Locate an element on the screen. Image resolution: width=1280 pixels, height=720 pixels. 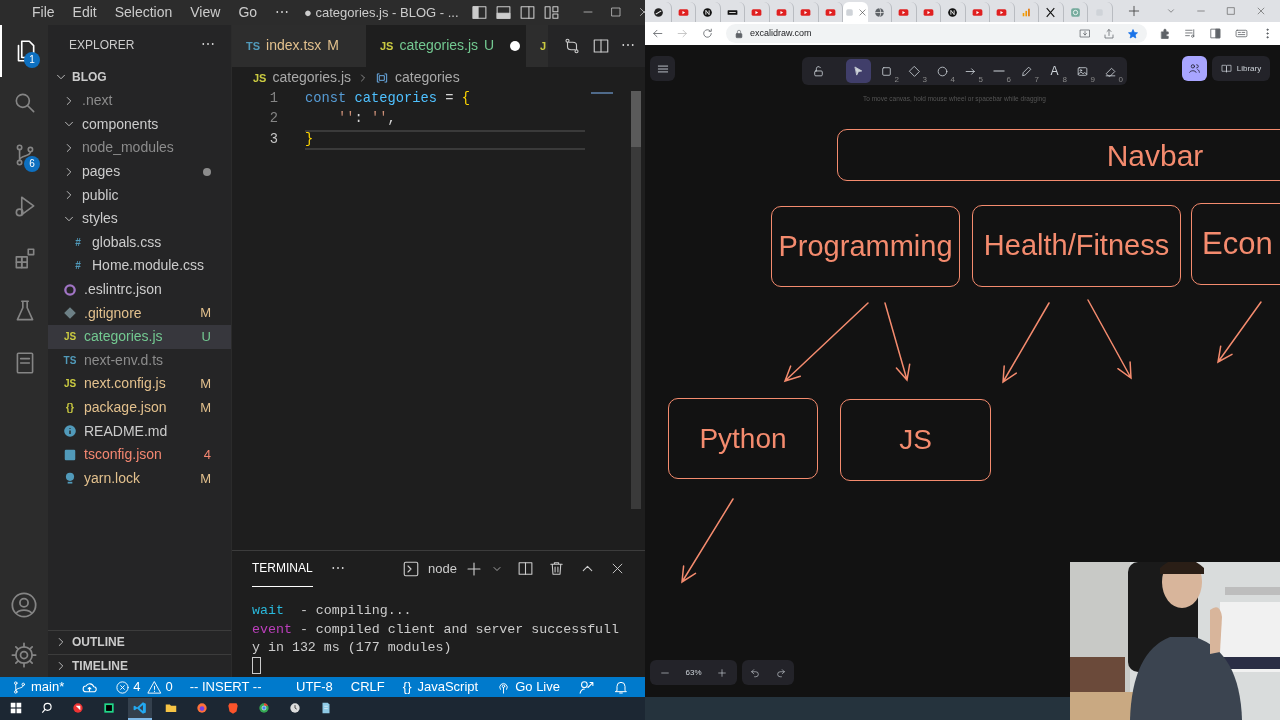
menu-item: Edit is located at coordinates (84, 12).